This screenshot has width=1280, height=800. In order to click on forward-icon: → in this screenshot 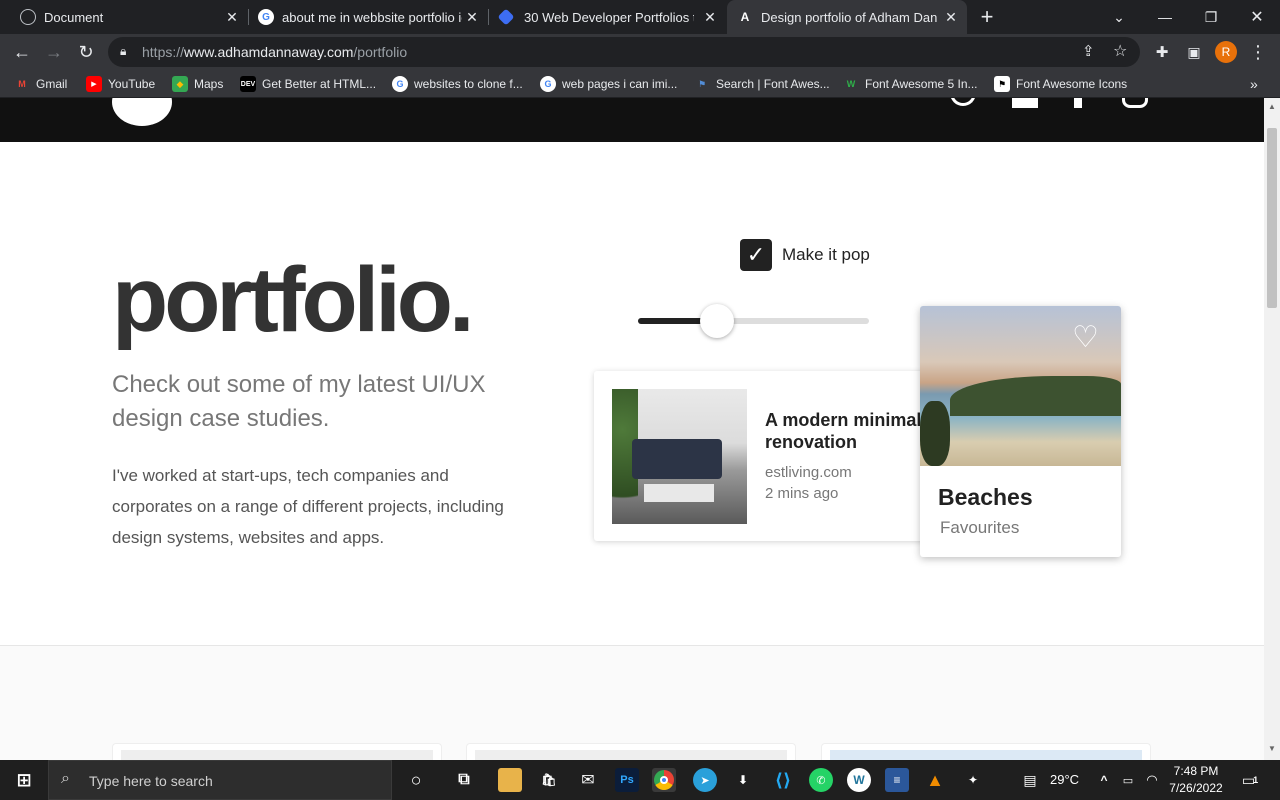, I will do `click(54, 52)`.